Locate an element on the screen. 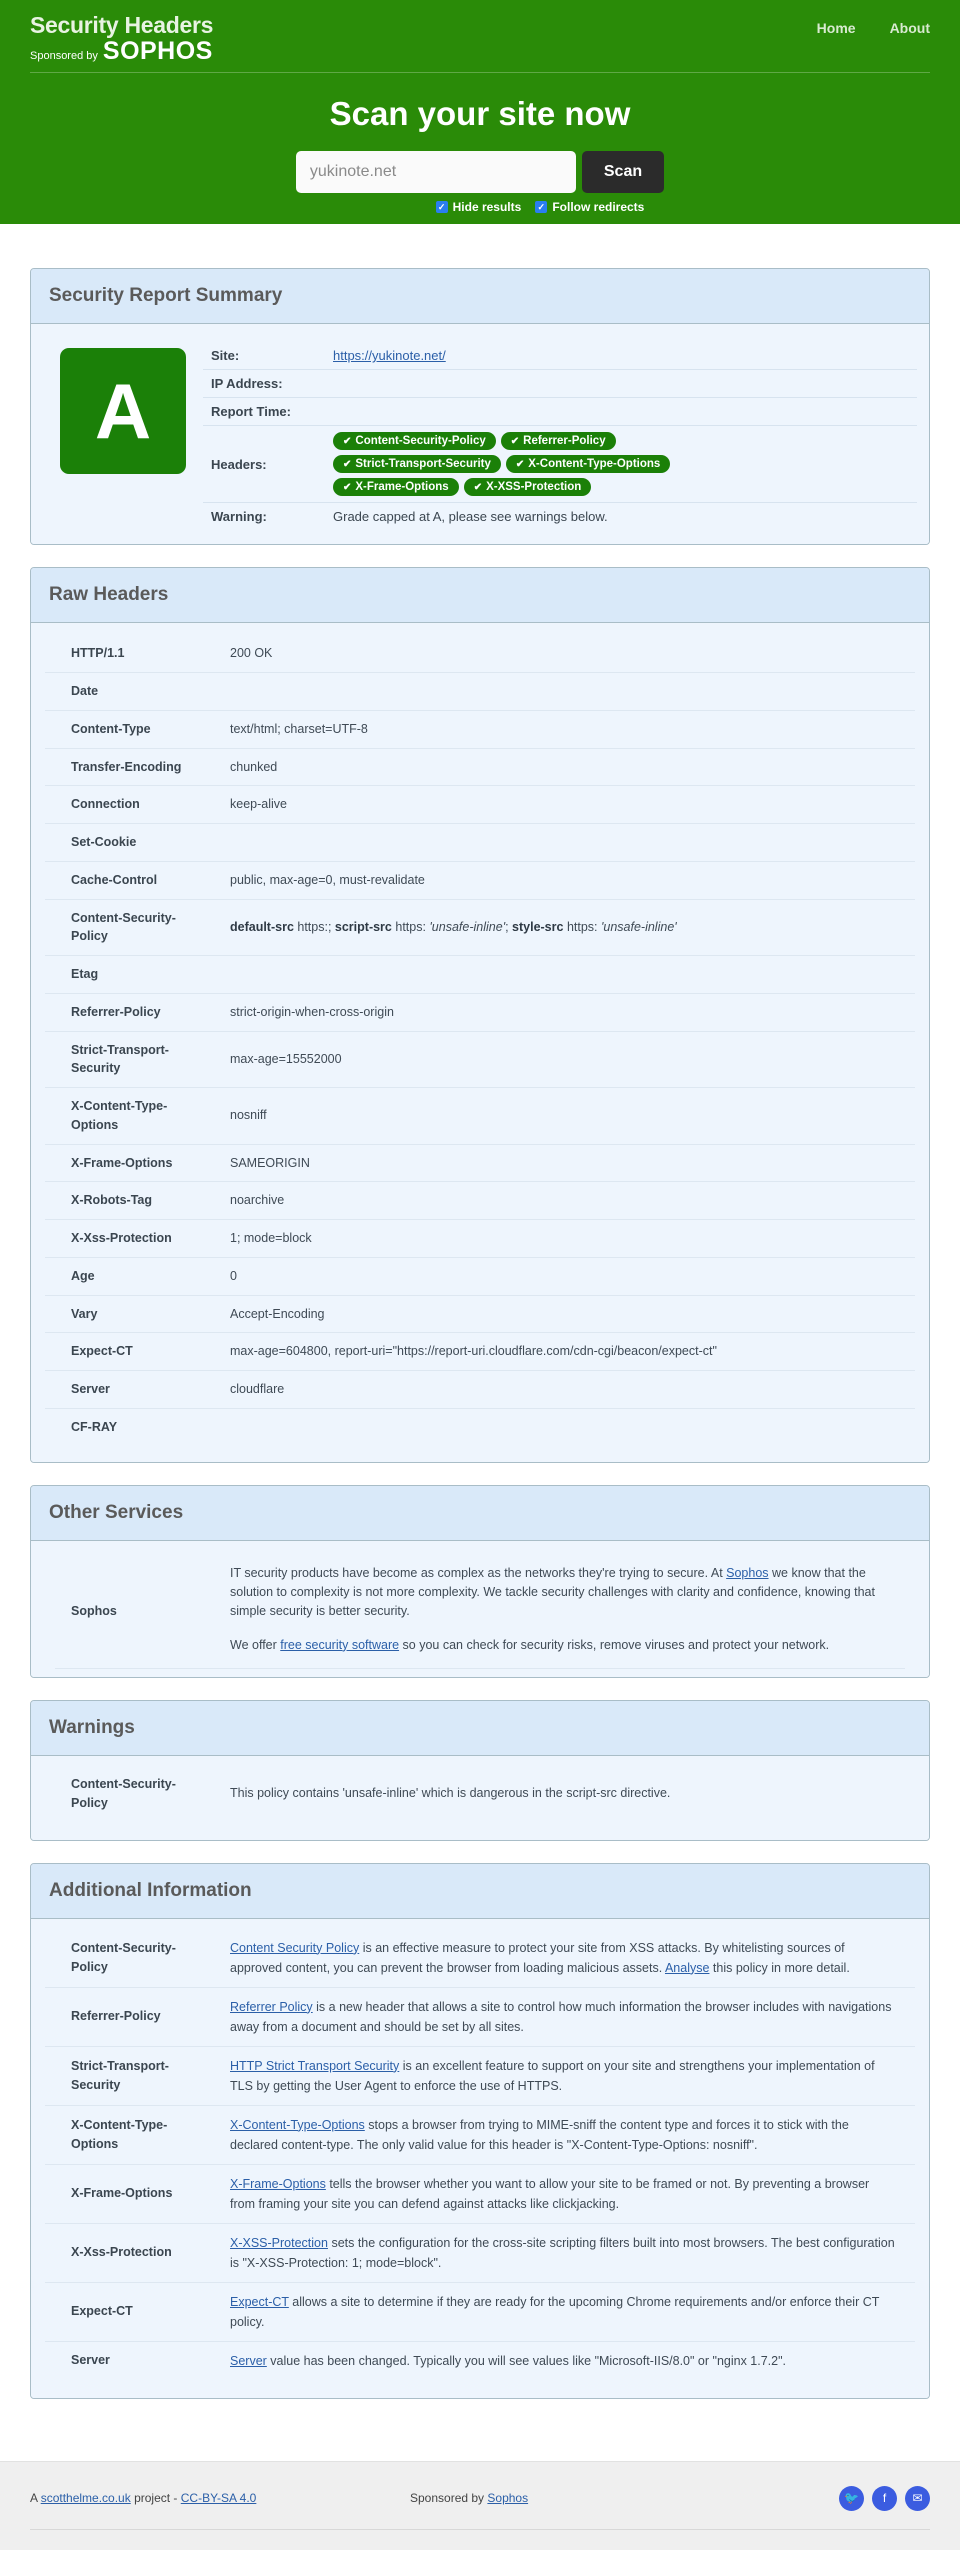 The height and width of the screenshot is (2550, 960). panel-title-raw-headers: Raw Headers is located at coordinates (109, 595).